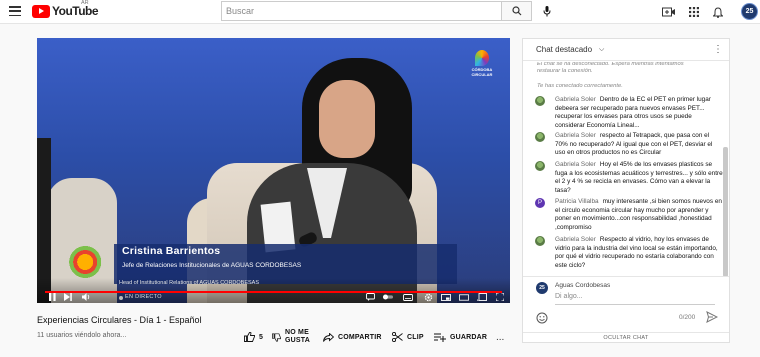  What do you see at coordinates (75, 11) in the screenshot?
I see `logo-text: YouTube` at bounding box center [75, 11].